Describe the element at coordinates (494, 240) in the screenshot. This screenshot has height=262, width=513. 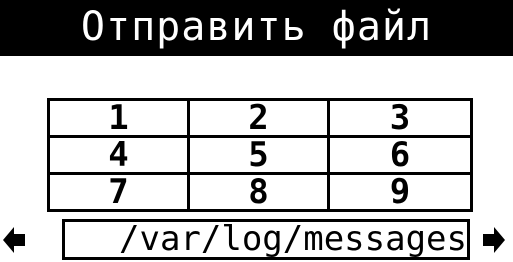
I see `right-arrow-icon` at that location.